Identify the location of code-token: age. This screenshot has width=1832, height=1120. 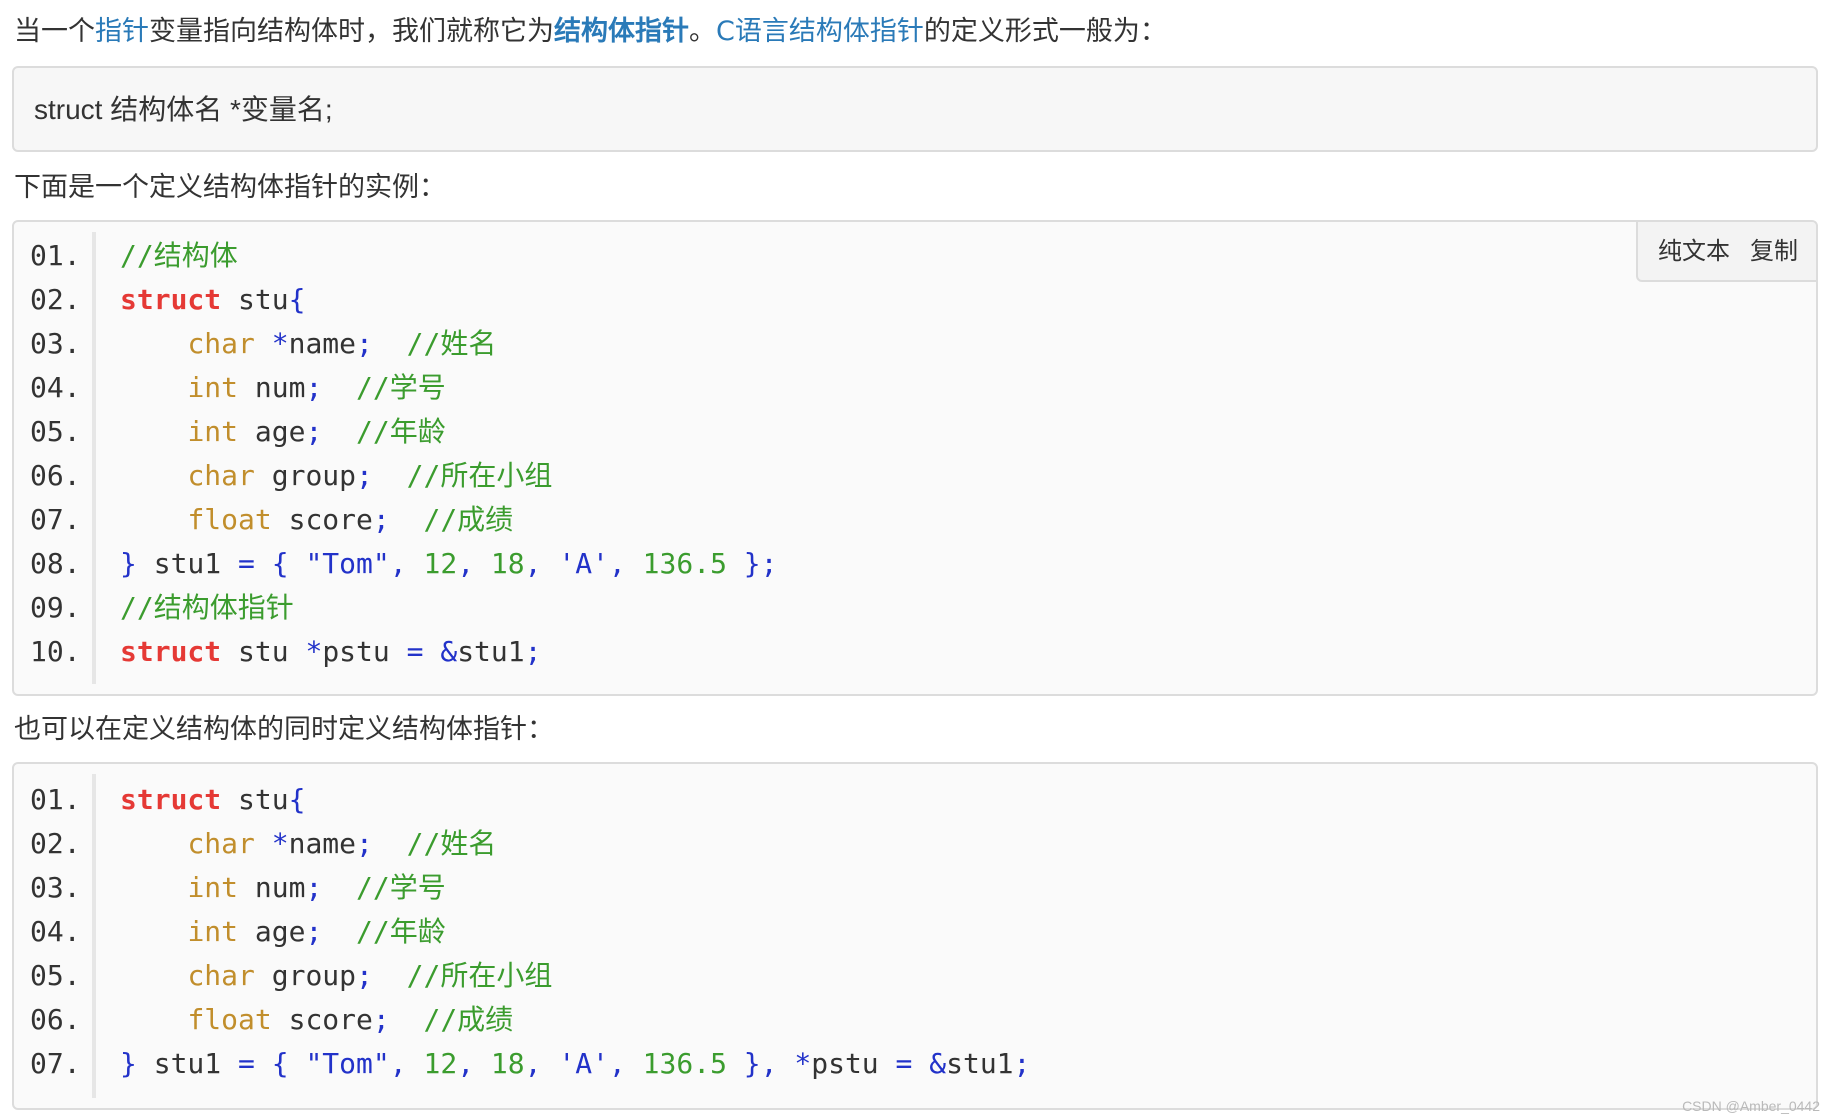
(272, 931).